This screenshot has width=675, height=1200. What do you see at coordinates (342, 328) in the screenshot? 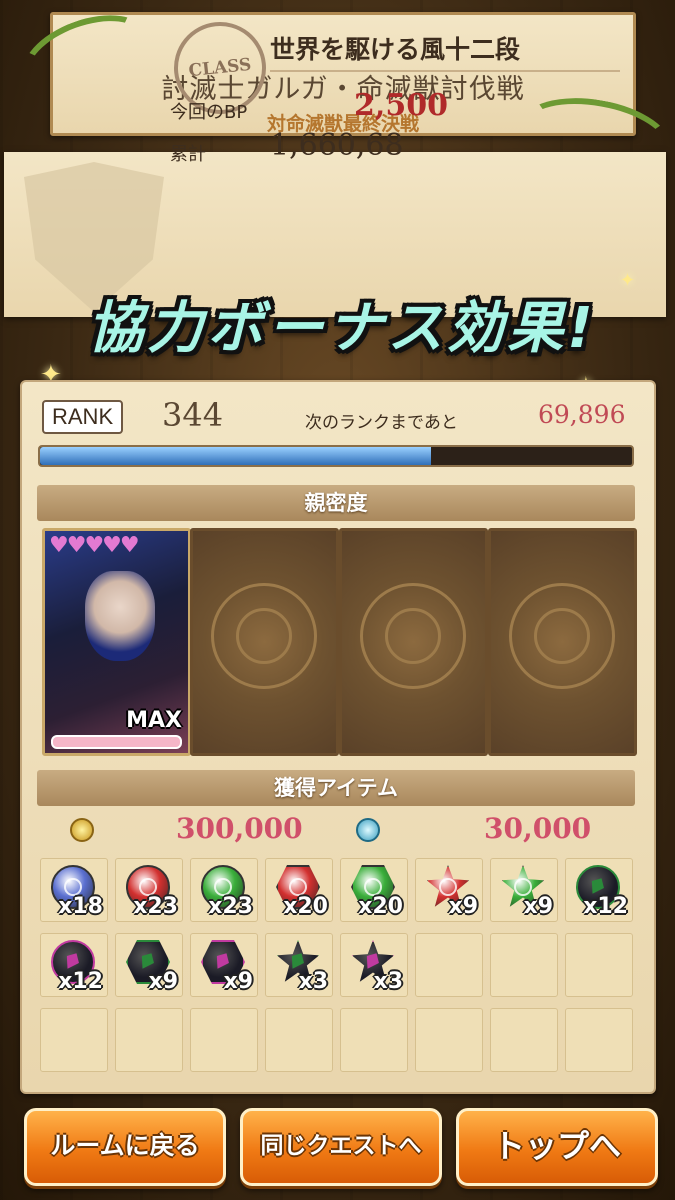
I see `bonus-title: 協力ボーナス効果!` at bounding box center [342, 328].